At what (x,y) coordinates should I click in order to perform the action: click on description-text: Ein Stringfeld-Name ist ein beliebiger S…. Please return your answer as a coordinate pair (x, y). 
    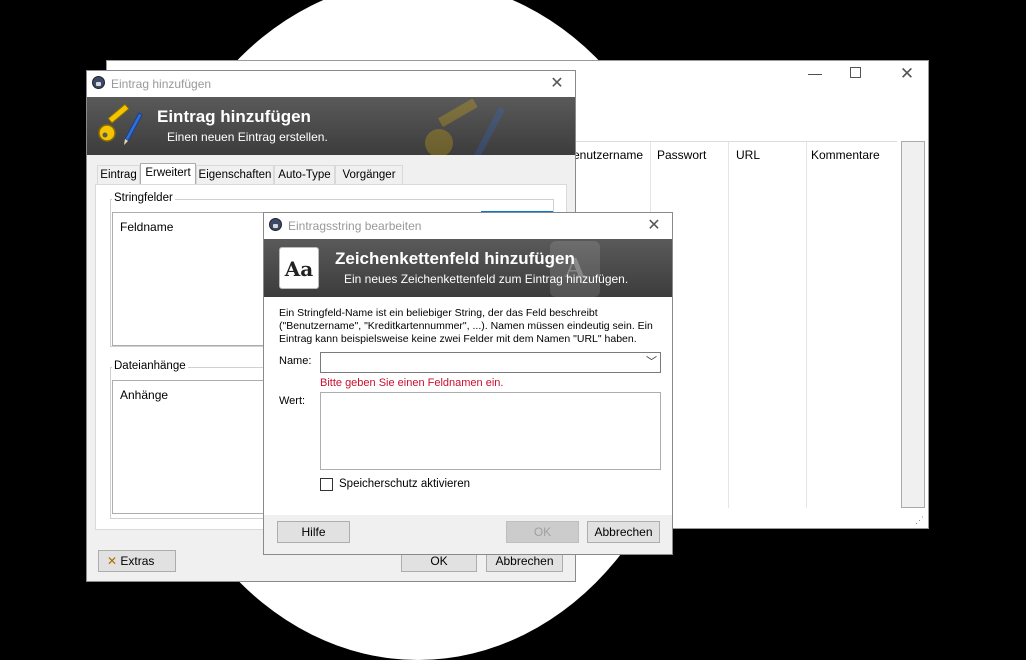
    Looking at the image, I should click on (466, 326).